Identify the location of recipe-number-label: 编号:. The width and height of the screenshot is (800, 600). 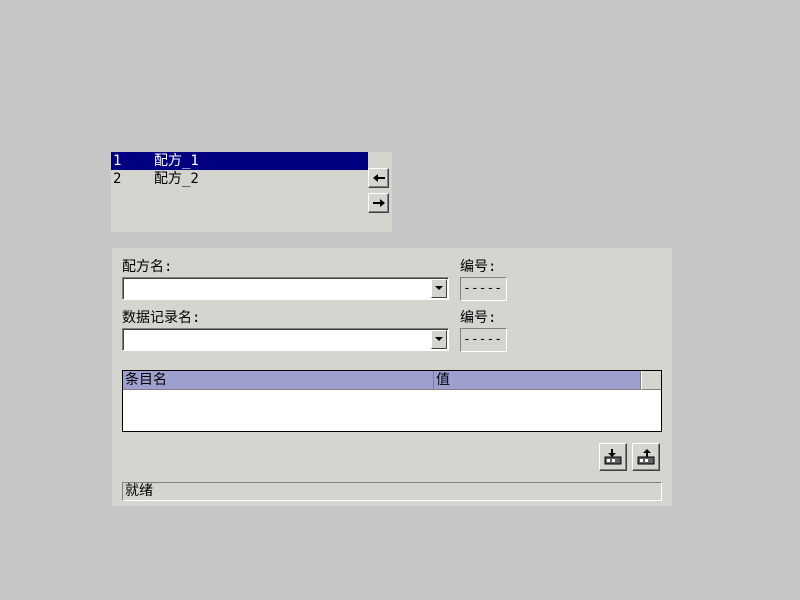
(478, 267).